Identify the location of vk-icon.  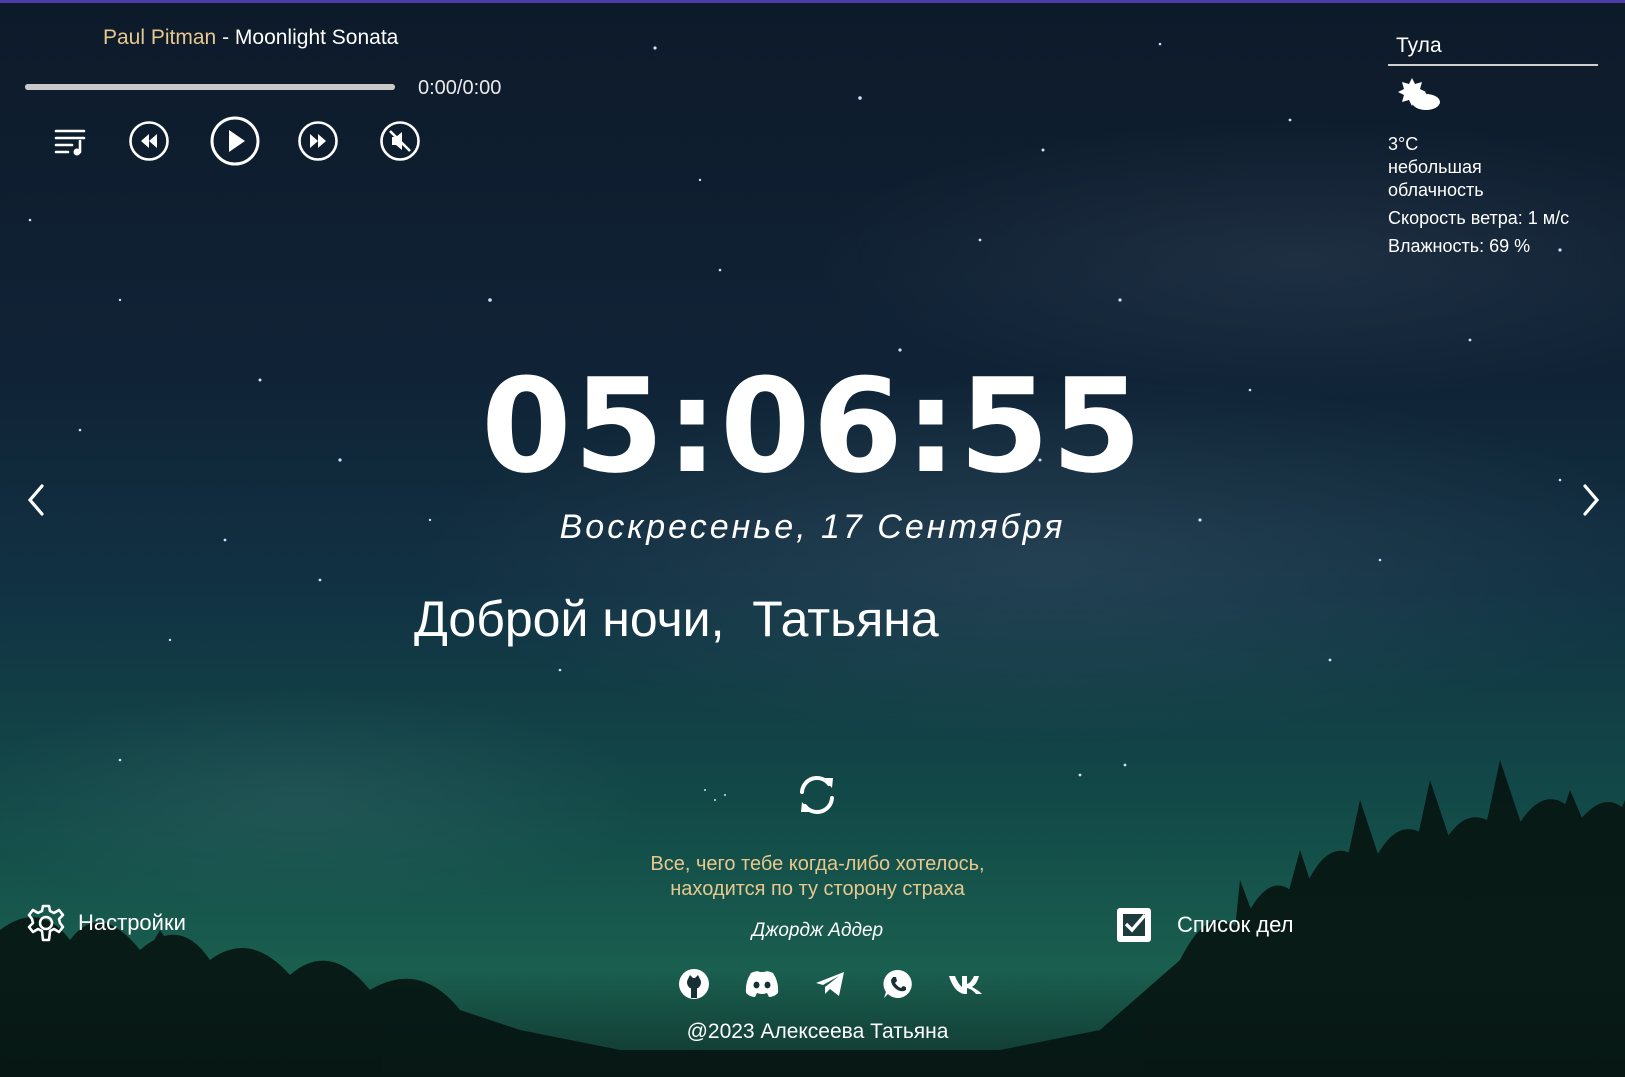
(965, 985).